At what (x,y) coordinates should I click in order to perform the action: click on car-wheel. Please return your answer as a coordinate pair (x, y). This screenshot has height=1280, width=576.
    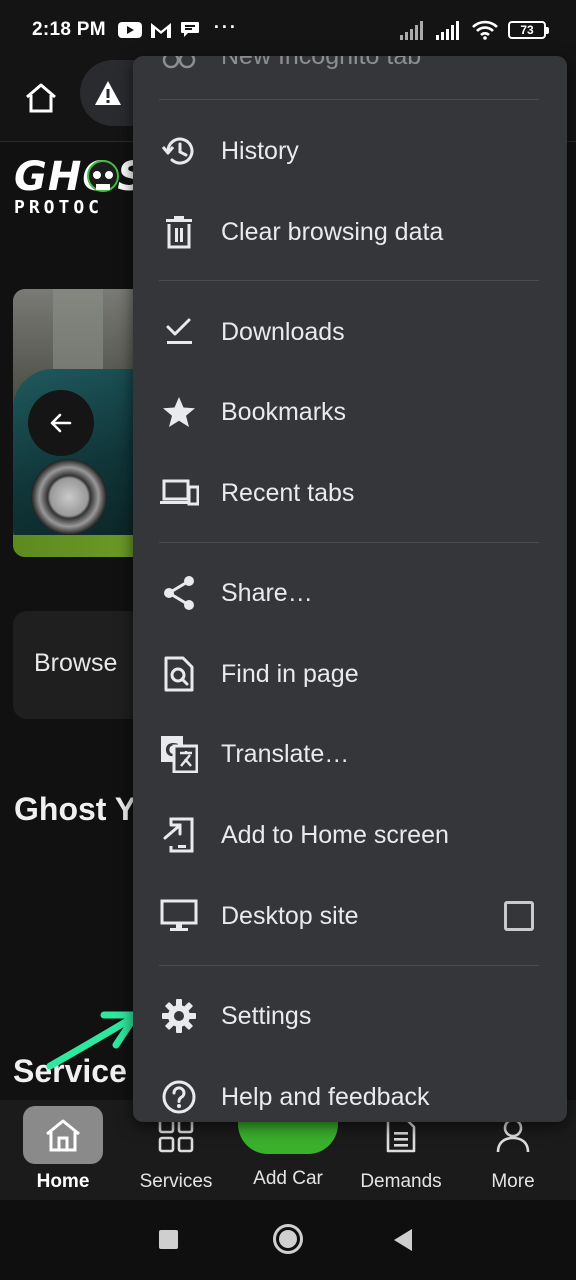
    Looking at the image, I should click on (69, 497).